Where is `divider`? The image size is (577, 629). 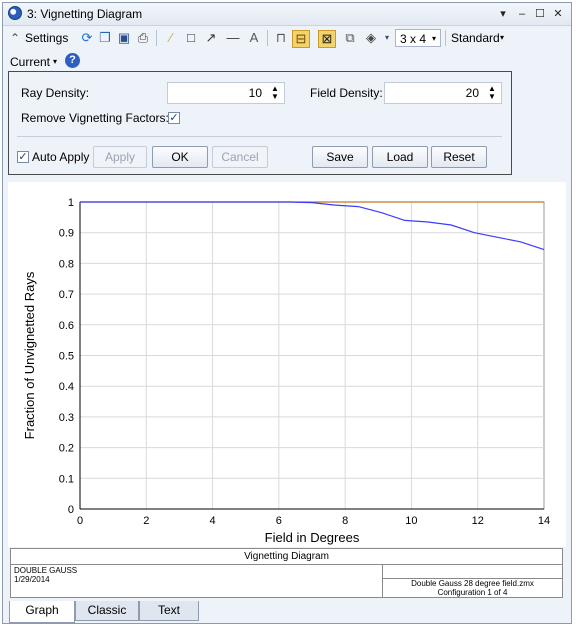
divider is located at coordinates (259, 136).